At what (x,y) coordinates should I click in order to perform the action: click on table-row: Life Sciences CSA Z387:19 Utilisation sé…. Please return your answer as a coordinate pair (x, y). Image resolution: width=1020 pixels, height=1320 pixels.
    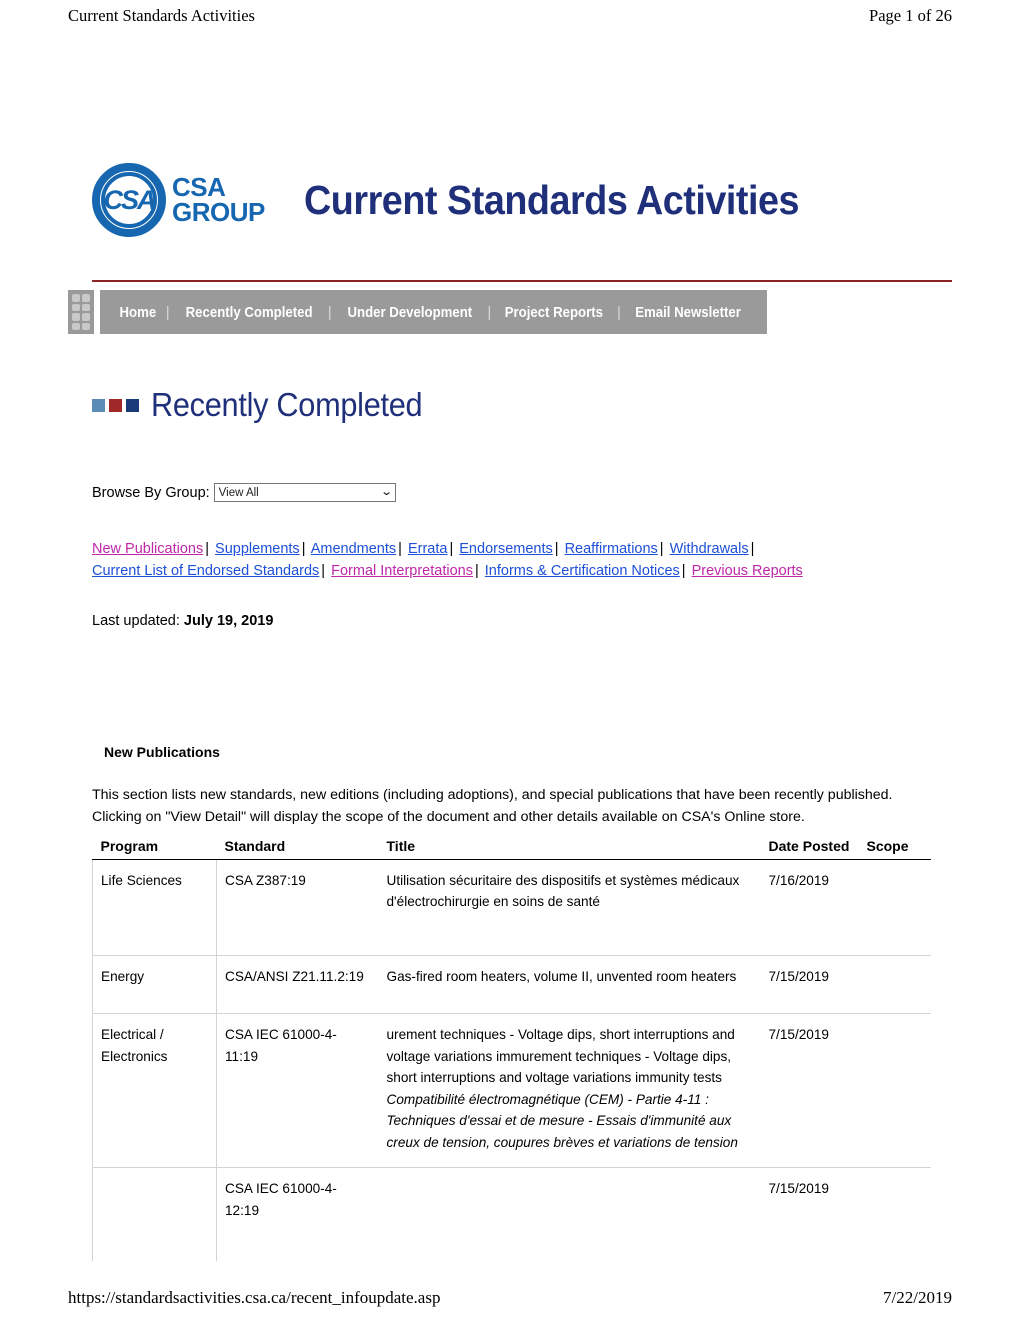
    Looking at the image, I should click on (511, 907).